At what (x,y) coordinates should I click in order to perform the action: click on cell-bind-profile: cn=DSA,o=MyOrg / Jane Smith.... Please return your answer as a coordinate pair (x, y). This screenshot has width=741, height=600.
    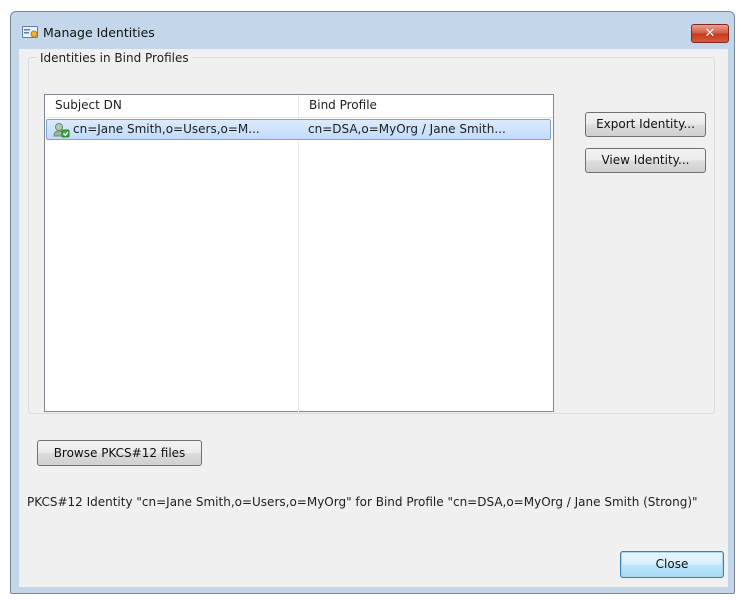
    Looking at the image, I should click on (407, 129).